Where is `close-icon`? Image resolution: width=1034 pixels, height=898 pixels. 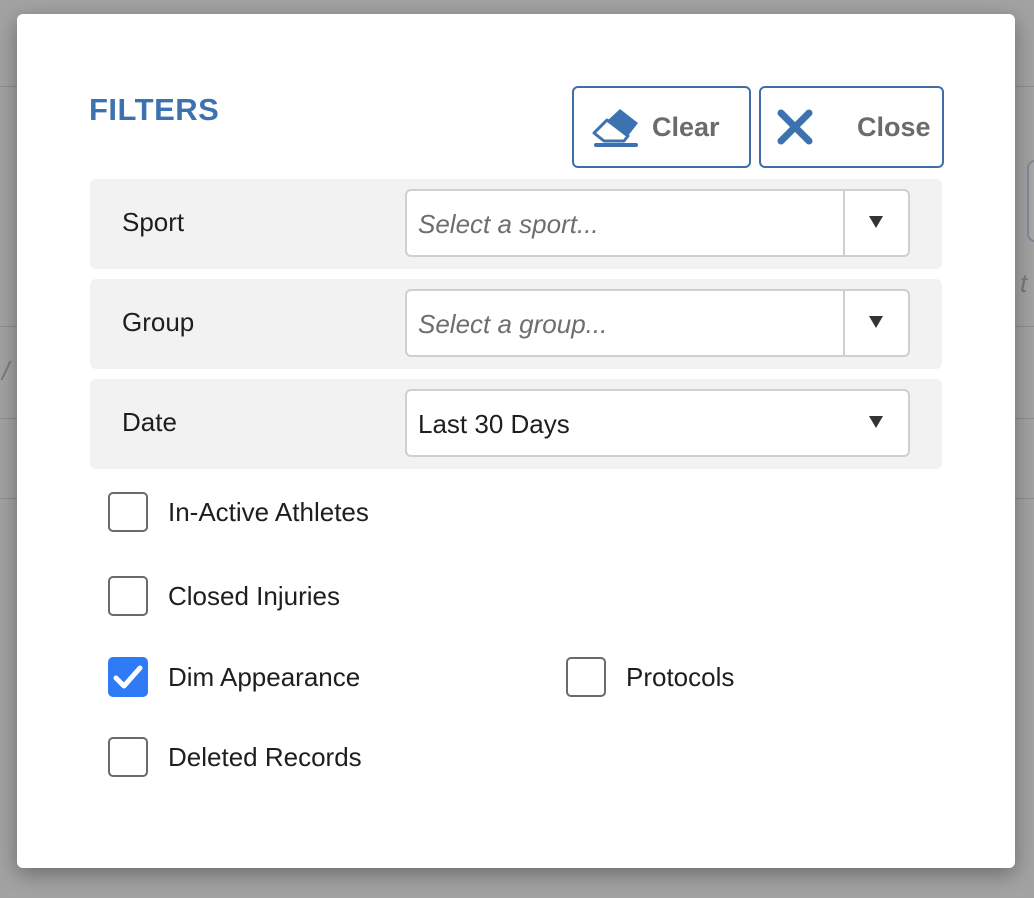
close-icon is located at coordinates (795, 127).